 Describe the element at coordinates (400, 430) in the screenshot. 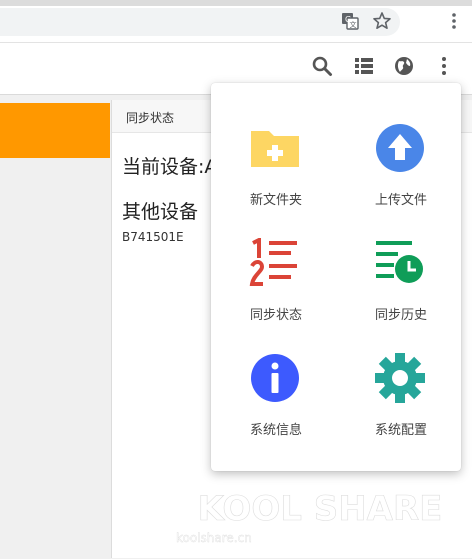

I see `menu-item-label: 系统配置` at that location.